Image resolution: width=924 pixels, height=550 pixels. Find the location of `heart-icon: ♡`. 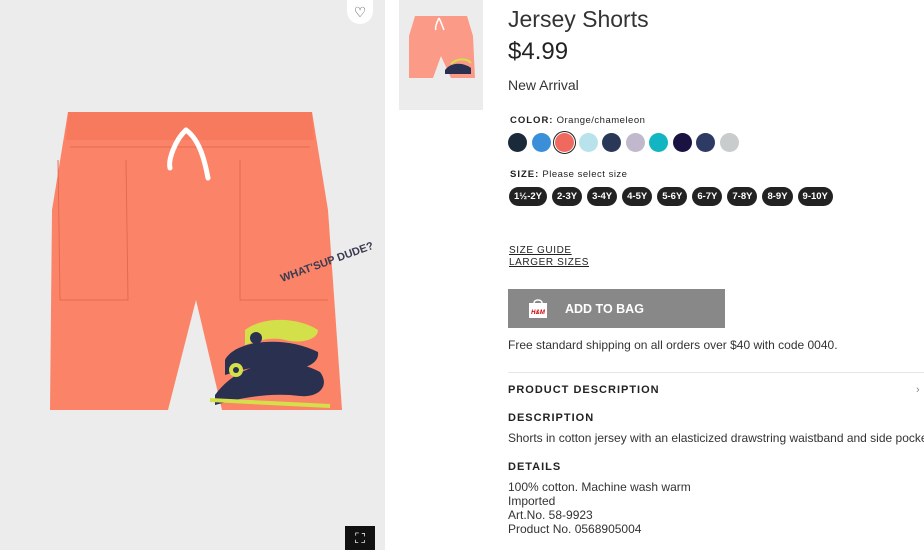

heart-icon: ♡ is located at coordinates (360, 11).